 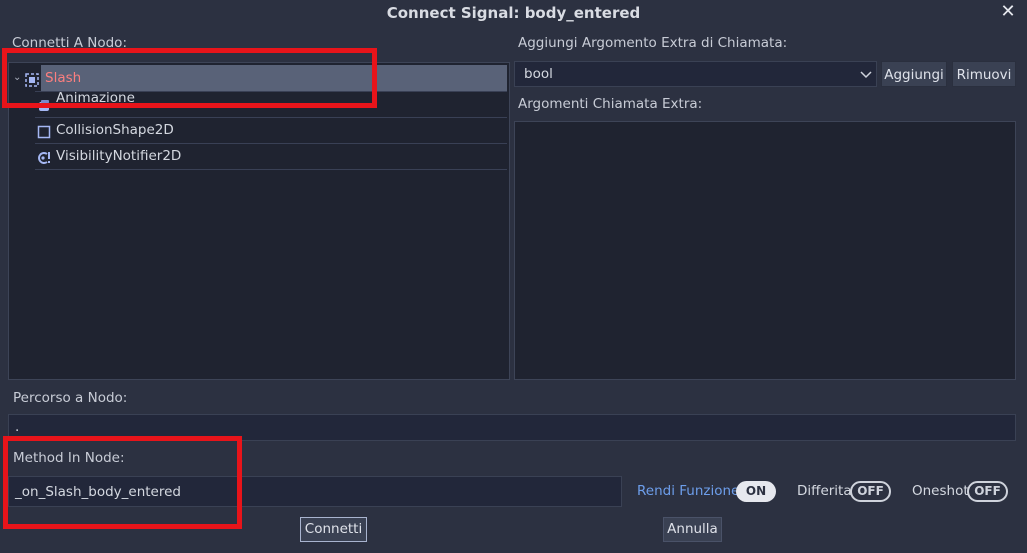 What do you see at coordinates (756, 491) in the screenshot?
I see `make-function-toggle: ON` at bounding box center [756, 491].